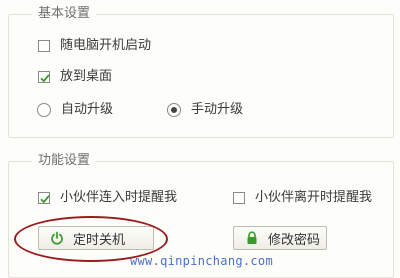 The width and height of the screenshot is (400, 278). I want to click on upgrade-auto-radio, so click(44, 110).